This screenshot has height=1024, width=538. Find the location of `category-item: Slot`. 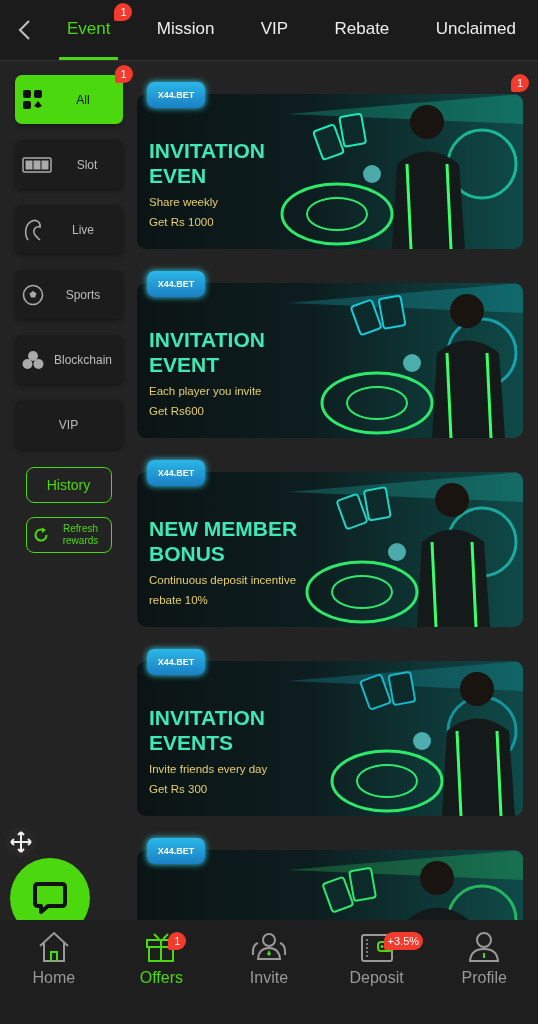

category-item: Slot is located at coordinates (68, 164).